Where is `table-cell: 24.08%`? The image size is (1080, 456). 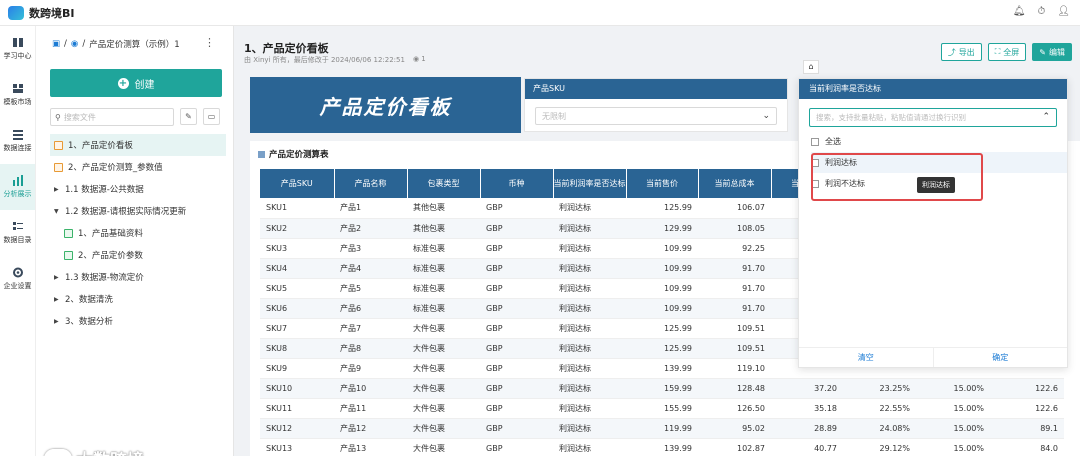
table-cell: 24.08% is located at coordinates (879, 428).